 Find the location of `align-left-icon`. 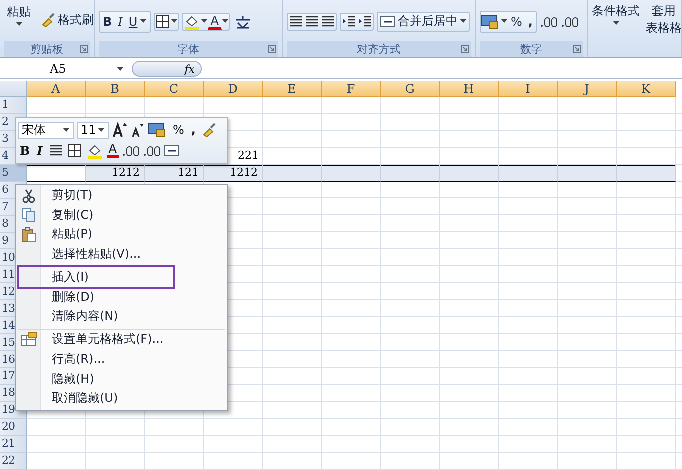

align-left-icon is located at coordinates (296, 22).